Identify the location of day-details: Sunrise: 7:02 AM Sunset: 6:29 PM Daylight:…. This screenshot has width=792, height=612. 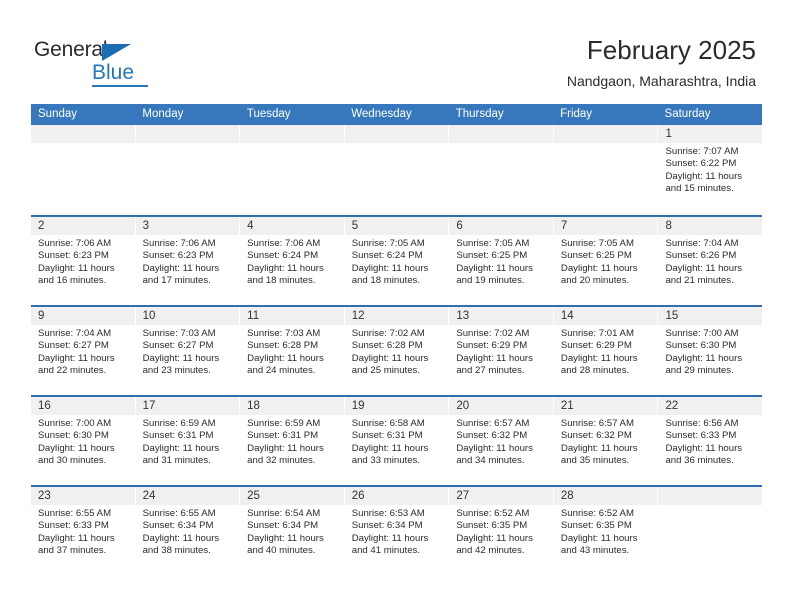
(501, 351).